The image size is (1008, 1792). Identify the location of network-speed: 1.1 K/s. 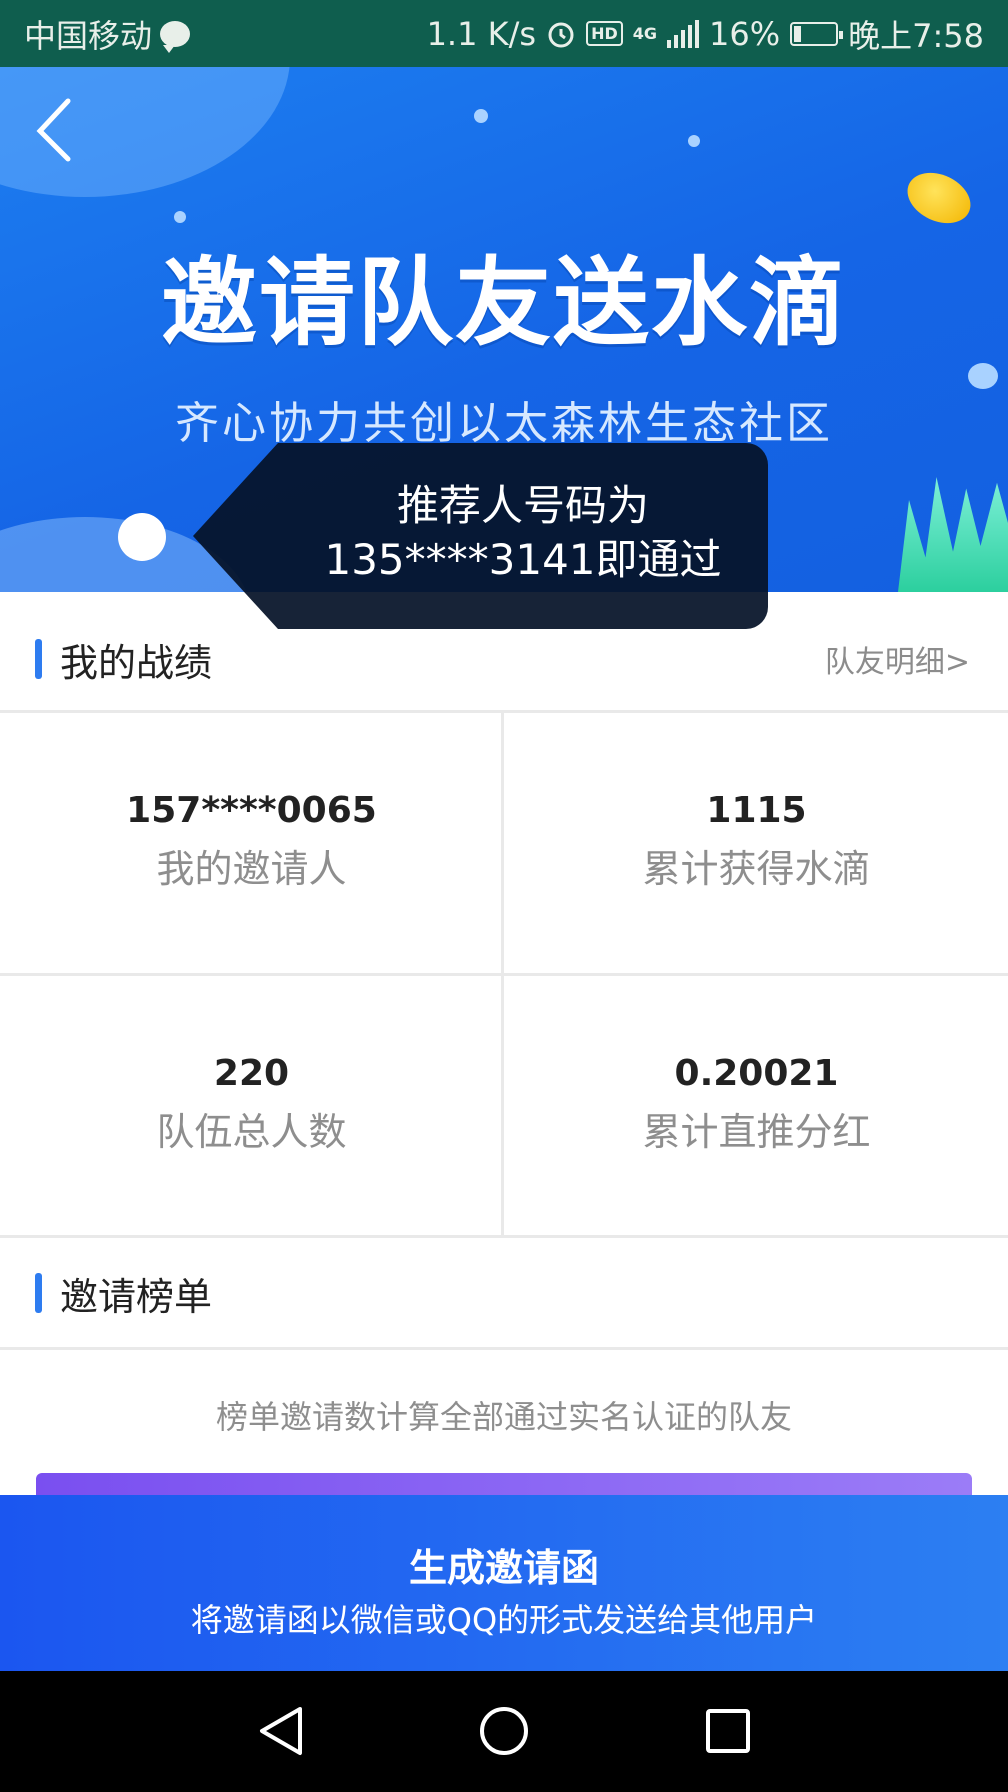
(481, 33).